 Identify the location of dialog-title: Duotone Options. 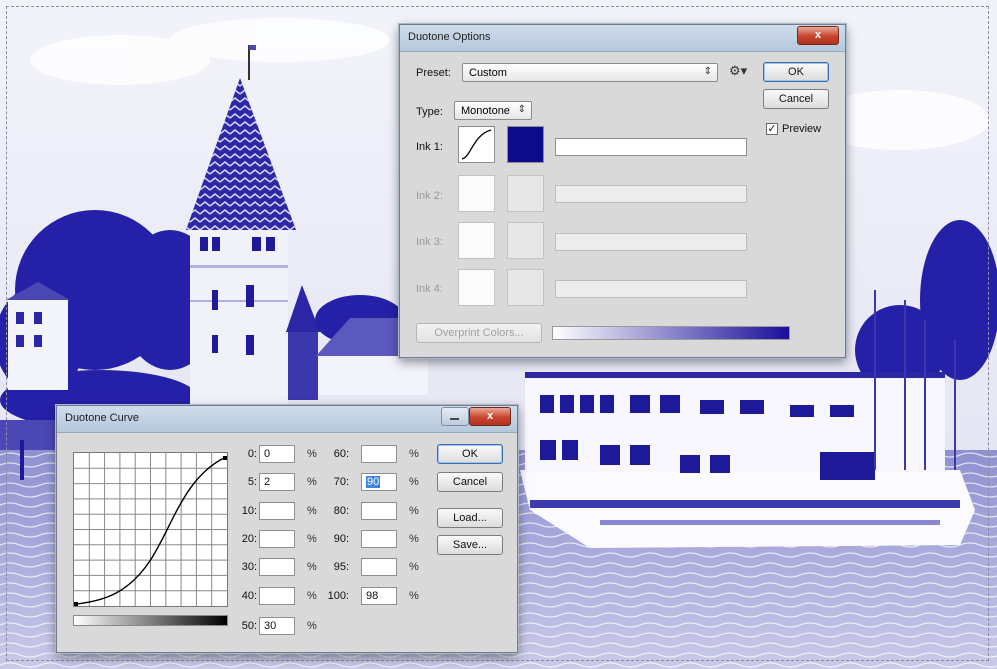
(449, 37).